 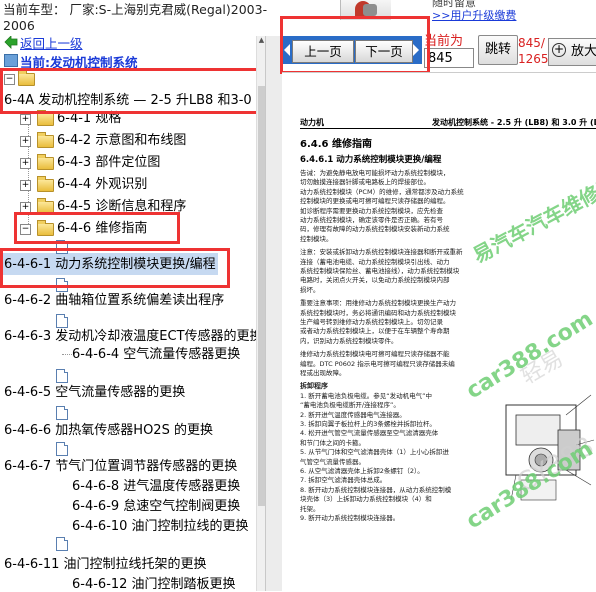 I want to click on doc-text-line: 控制模块的更换或电可擦可编程只读存储器的编程。, so click(x=375, y=201).